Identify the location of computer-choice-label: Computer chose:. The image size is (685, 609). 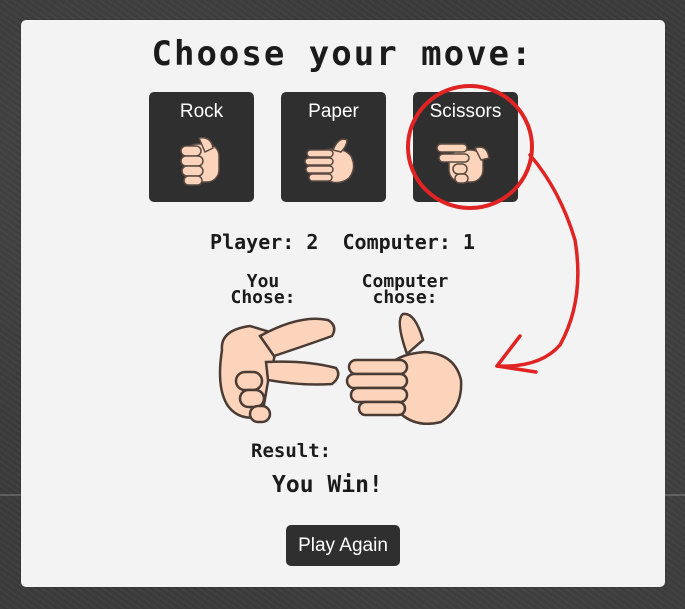
(405, 290).